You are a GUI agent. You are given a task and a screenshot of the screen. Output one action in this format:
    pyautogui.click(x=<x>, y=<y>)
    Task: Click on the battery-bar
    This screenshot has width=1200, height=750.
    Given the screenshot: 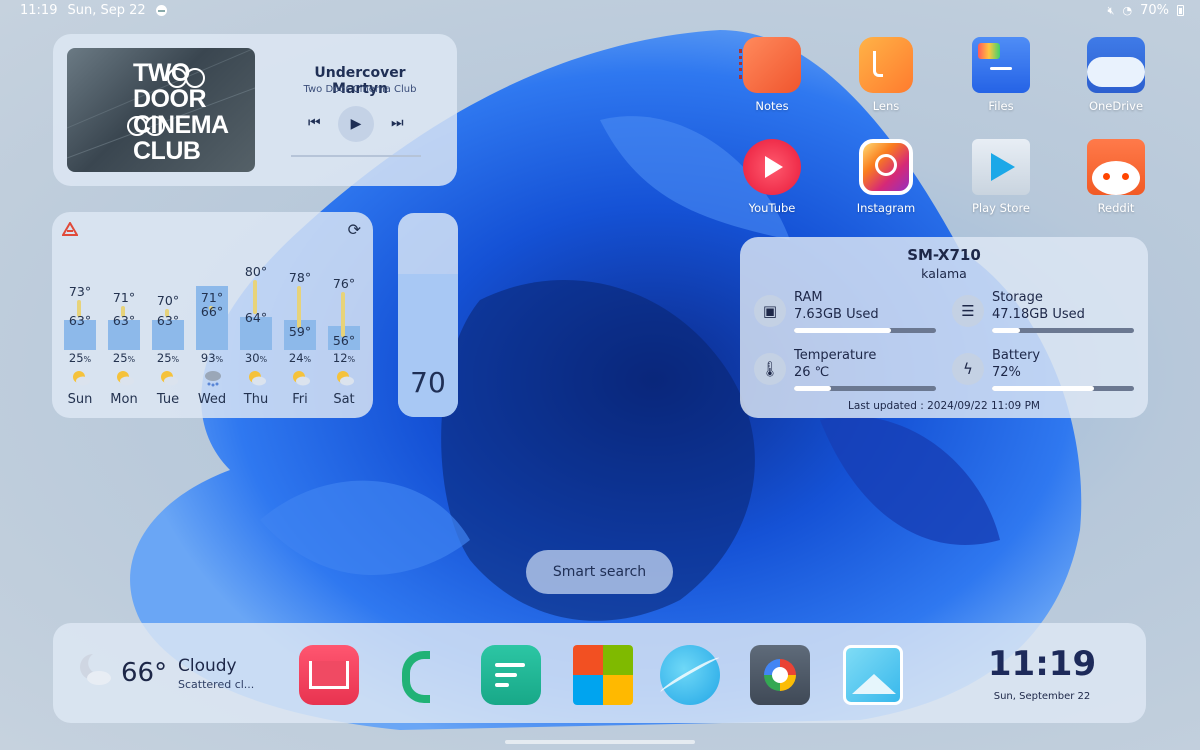 What is the action you would take?
    pyautogui.click(x=1063, y=388)
    